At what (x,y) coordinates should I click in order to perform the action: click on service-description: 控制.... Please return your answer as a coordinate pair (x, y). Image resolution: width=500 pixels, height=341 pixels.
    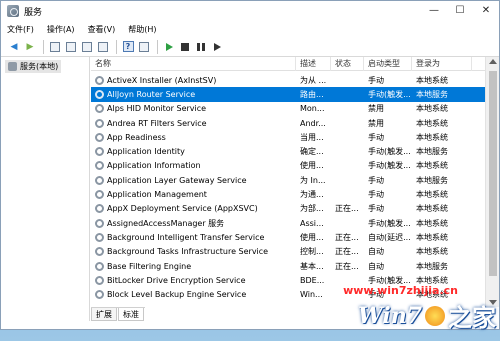
    Looking at the image, I should click on (312, 252).